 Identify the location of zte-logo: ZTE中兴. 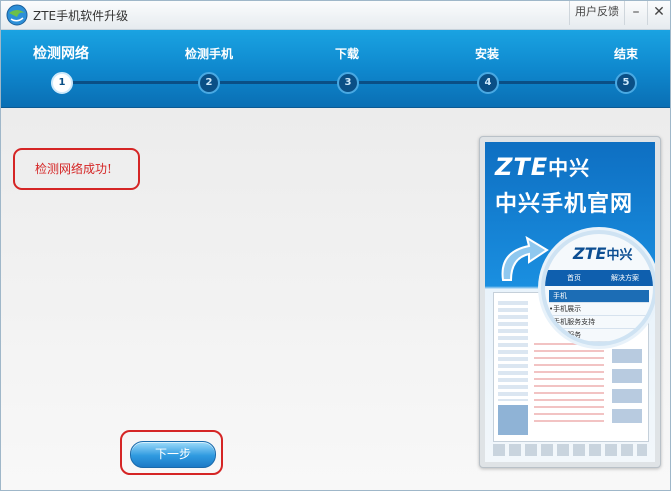
(542, 166).